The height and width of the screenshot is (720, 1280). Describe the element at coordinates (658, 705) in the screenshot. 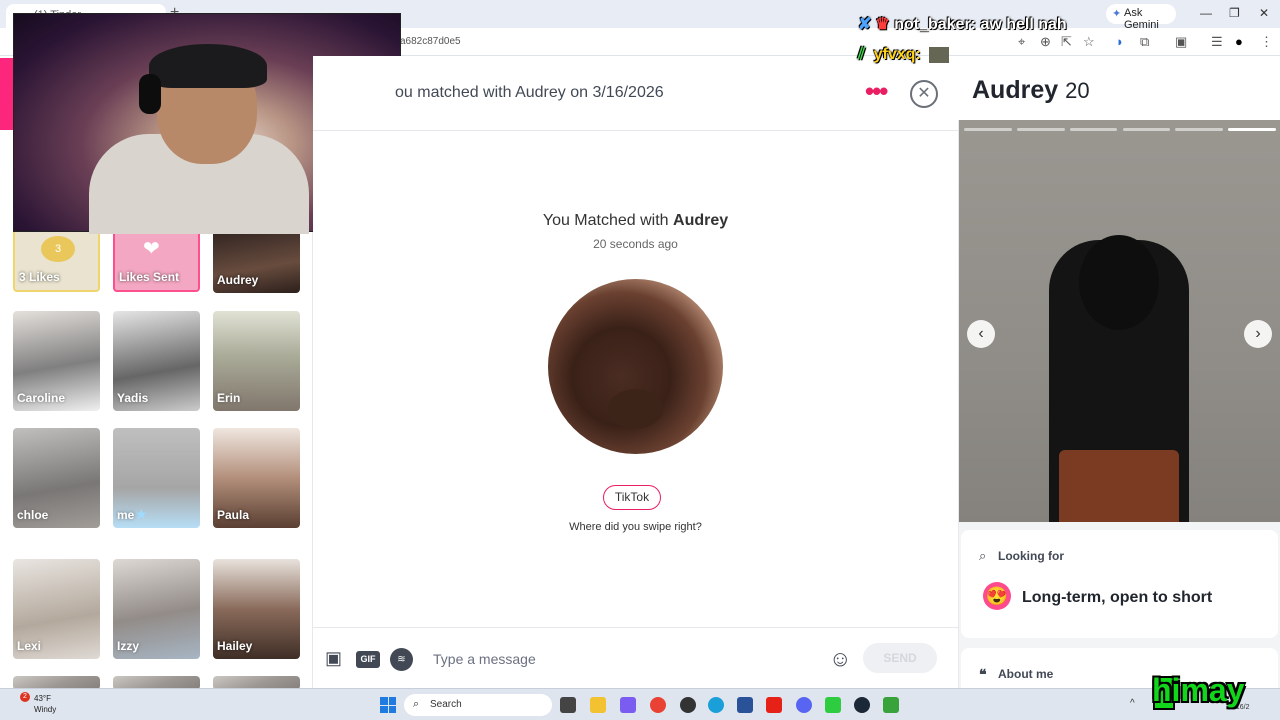

I see `chrome-icon` at that location.